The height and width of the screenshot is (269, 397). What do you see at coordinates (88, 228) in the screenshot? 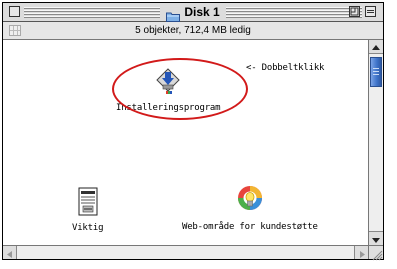
I see `readme-label: Viktig` at bounding box center [88, 228].